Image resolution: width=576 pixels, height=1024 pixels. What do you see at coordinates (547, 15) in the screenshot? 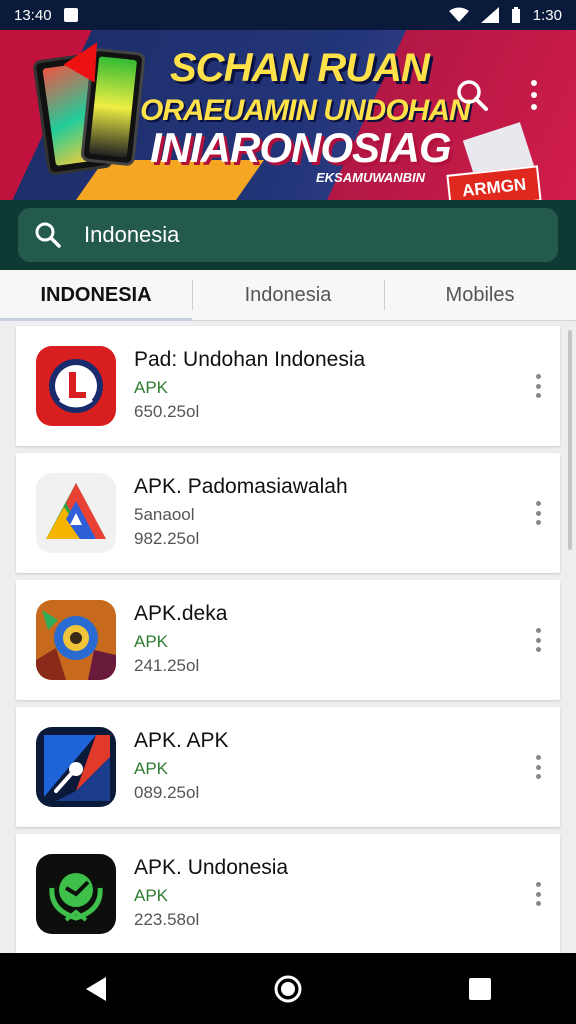
I see `status-clock: 1:30` at bounding box center [547, 15].